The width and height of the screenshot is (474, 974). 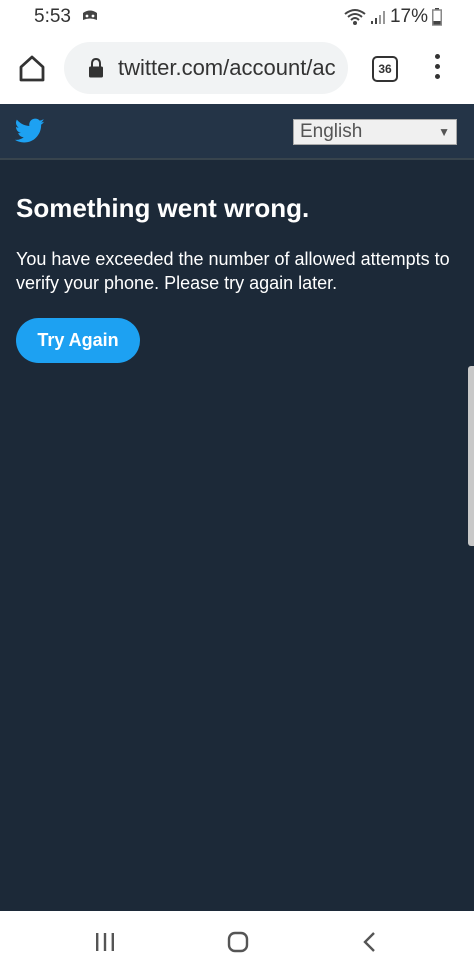 I want to click on browser-toolbar: twitter.com/account/ac 36, so click(x=237, y=69).